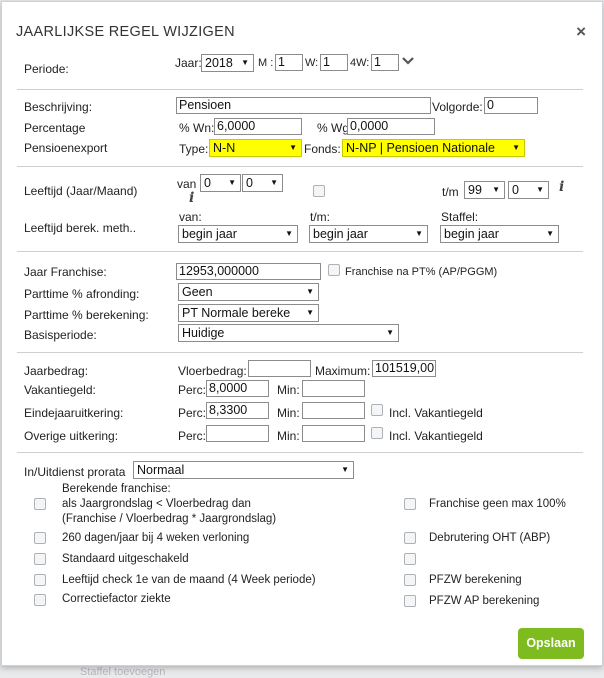  What do you see at coordinates (197, 128) in the screenshot?
I see `wn-label: % Wn:` at bounding box center [197, 128].